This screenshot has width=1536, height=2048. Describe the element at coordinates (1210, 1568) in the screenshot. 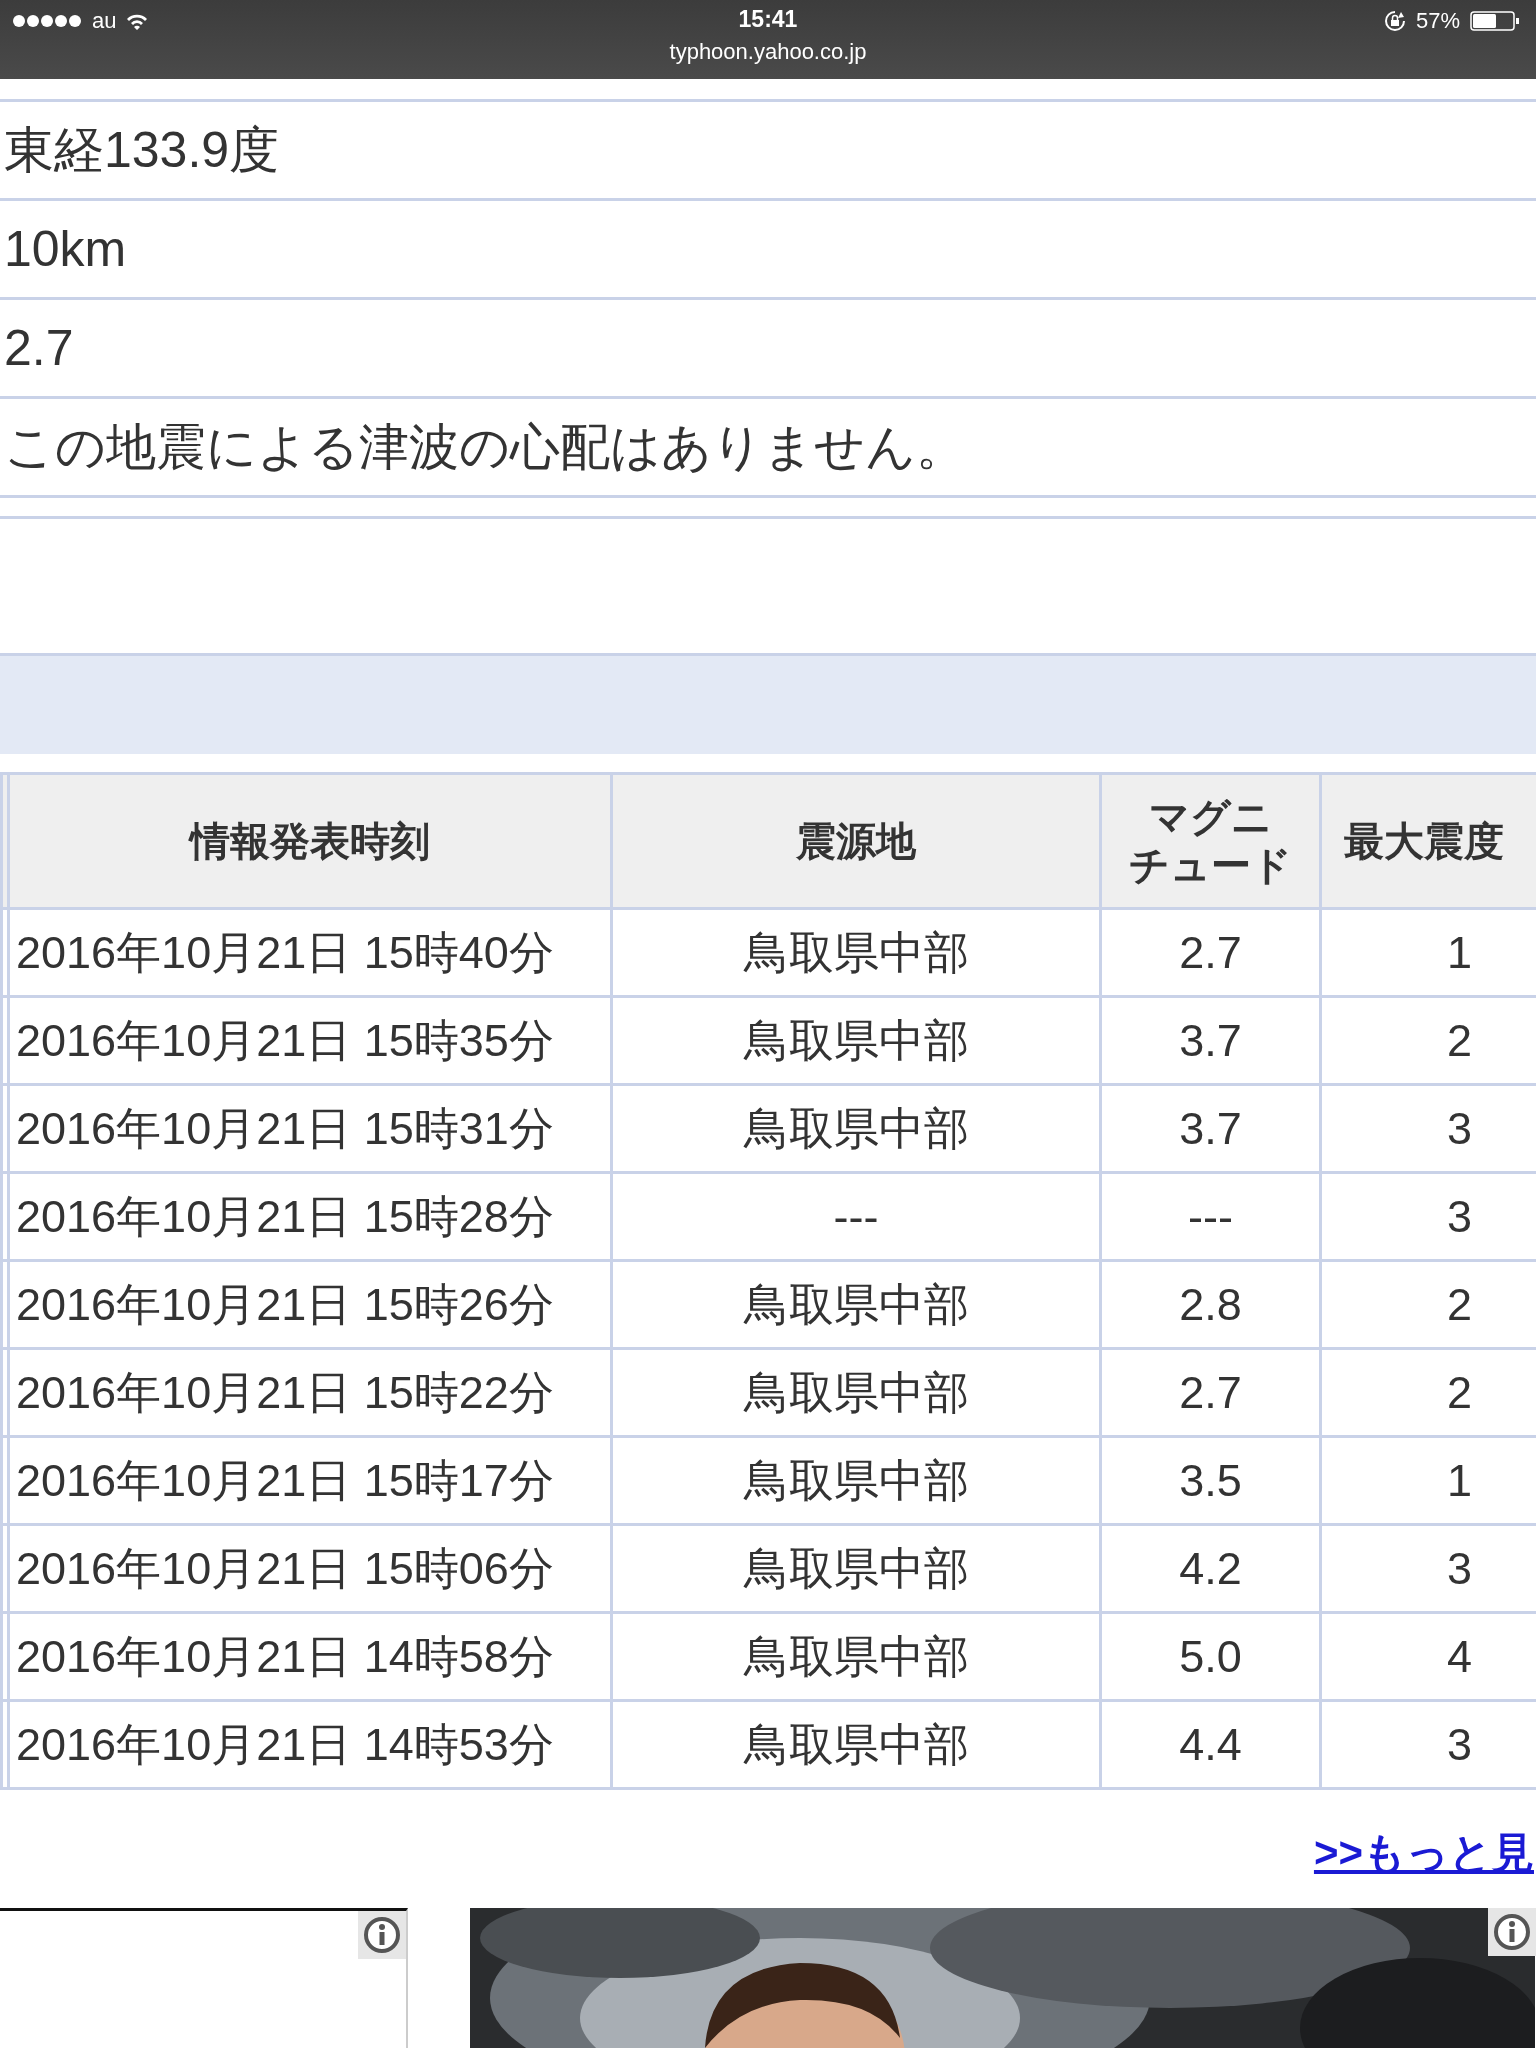

I see `table-cell: 4.2` at that location.